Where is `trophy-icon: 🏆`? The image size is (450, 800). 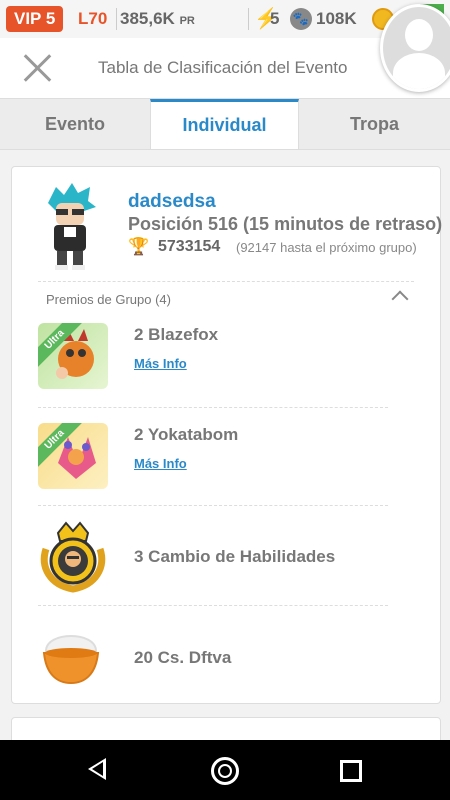
trophy-icon: 🏆 is located at coordinates (139, 246).